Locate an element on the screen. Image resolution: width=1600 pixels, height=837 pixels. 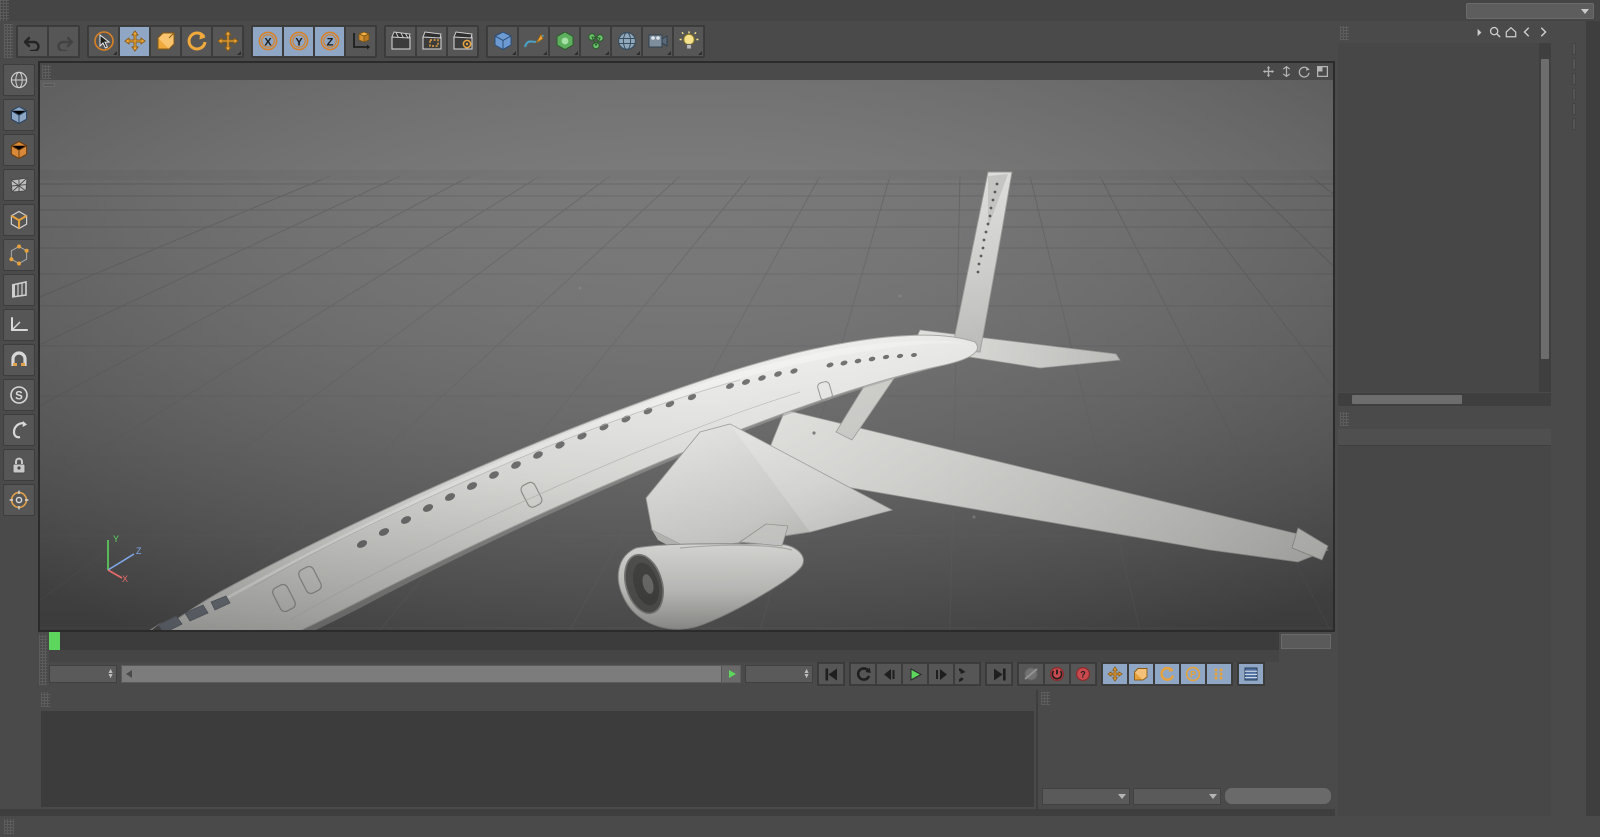
coordinates-grip is located at coordinates (1045, 698).